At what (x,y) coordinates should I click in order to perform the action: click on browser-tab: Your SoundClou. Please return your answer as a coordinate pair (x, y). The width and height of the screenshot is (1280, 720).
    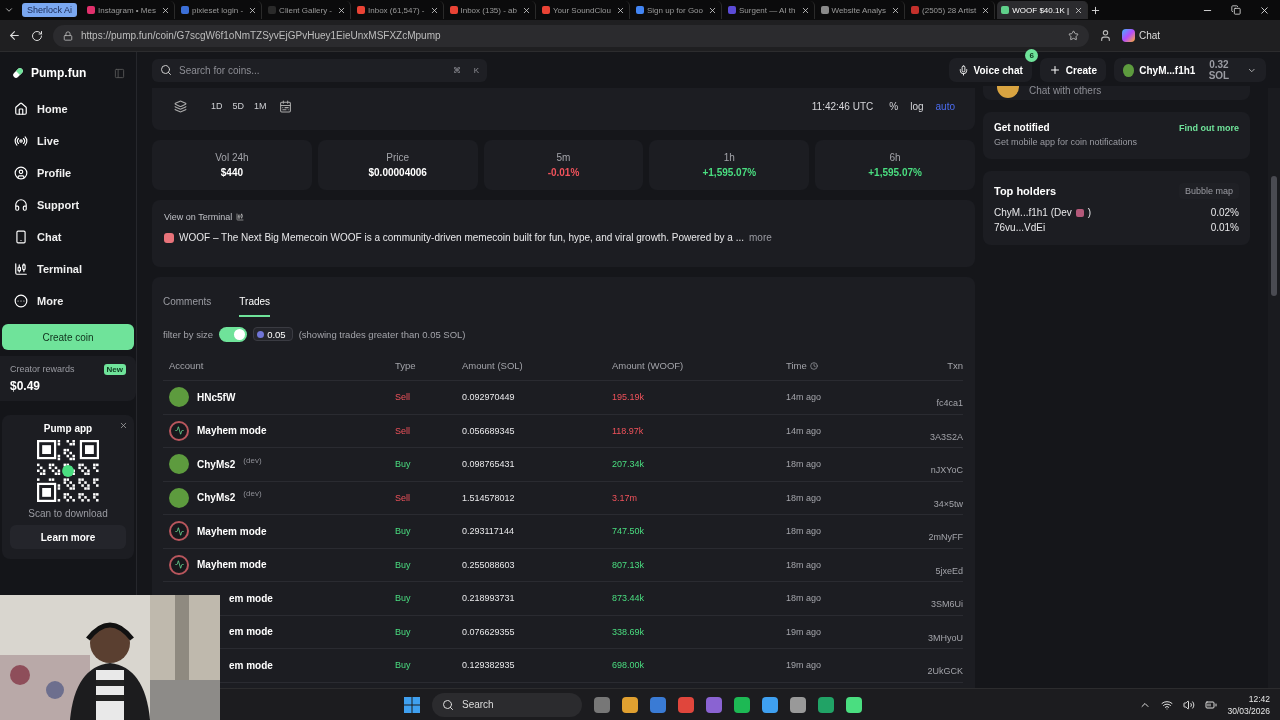
    Looking at the image, I should click on (584, 10).